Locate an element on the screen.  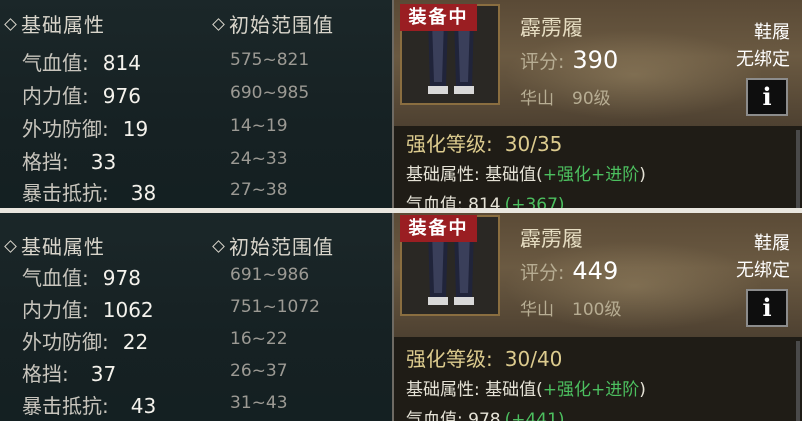
range-crit-resist: 31~43 is located at coordinates (259, 403).